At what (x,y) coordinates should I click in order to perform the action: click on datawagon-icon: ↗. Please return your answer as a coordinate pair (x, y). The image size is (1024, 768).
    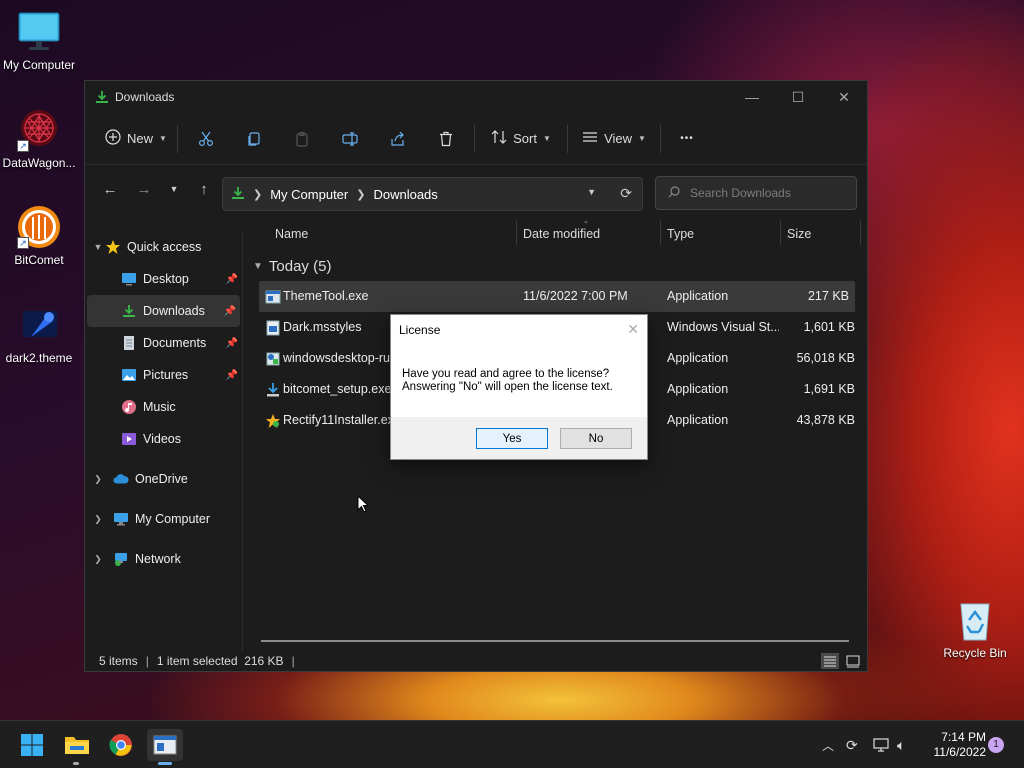
    Looking at the image, I should click on (39, 130).